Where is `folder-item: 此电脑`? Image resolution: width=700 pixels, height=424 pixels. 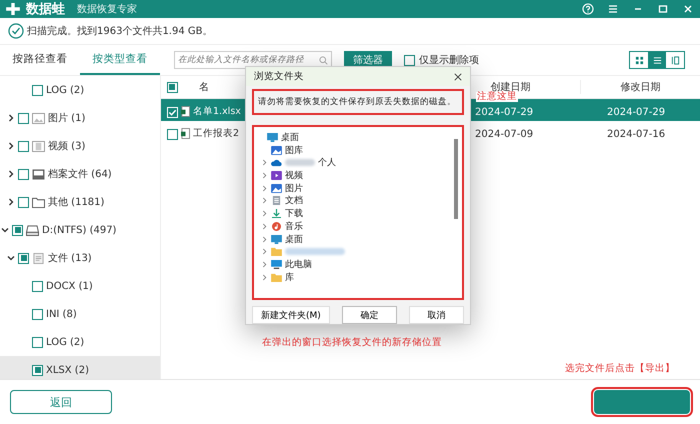 folder-item: 此电脑 is located at coordinates (298, 264).